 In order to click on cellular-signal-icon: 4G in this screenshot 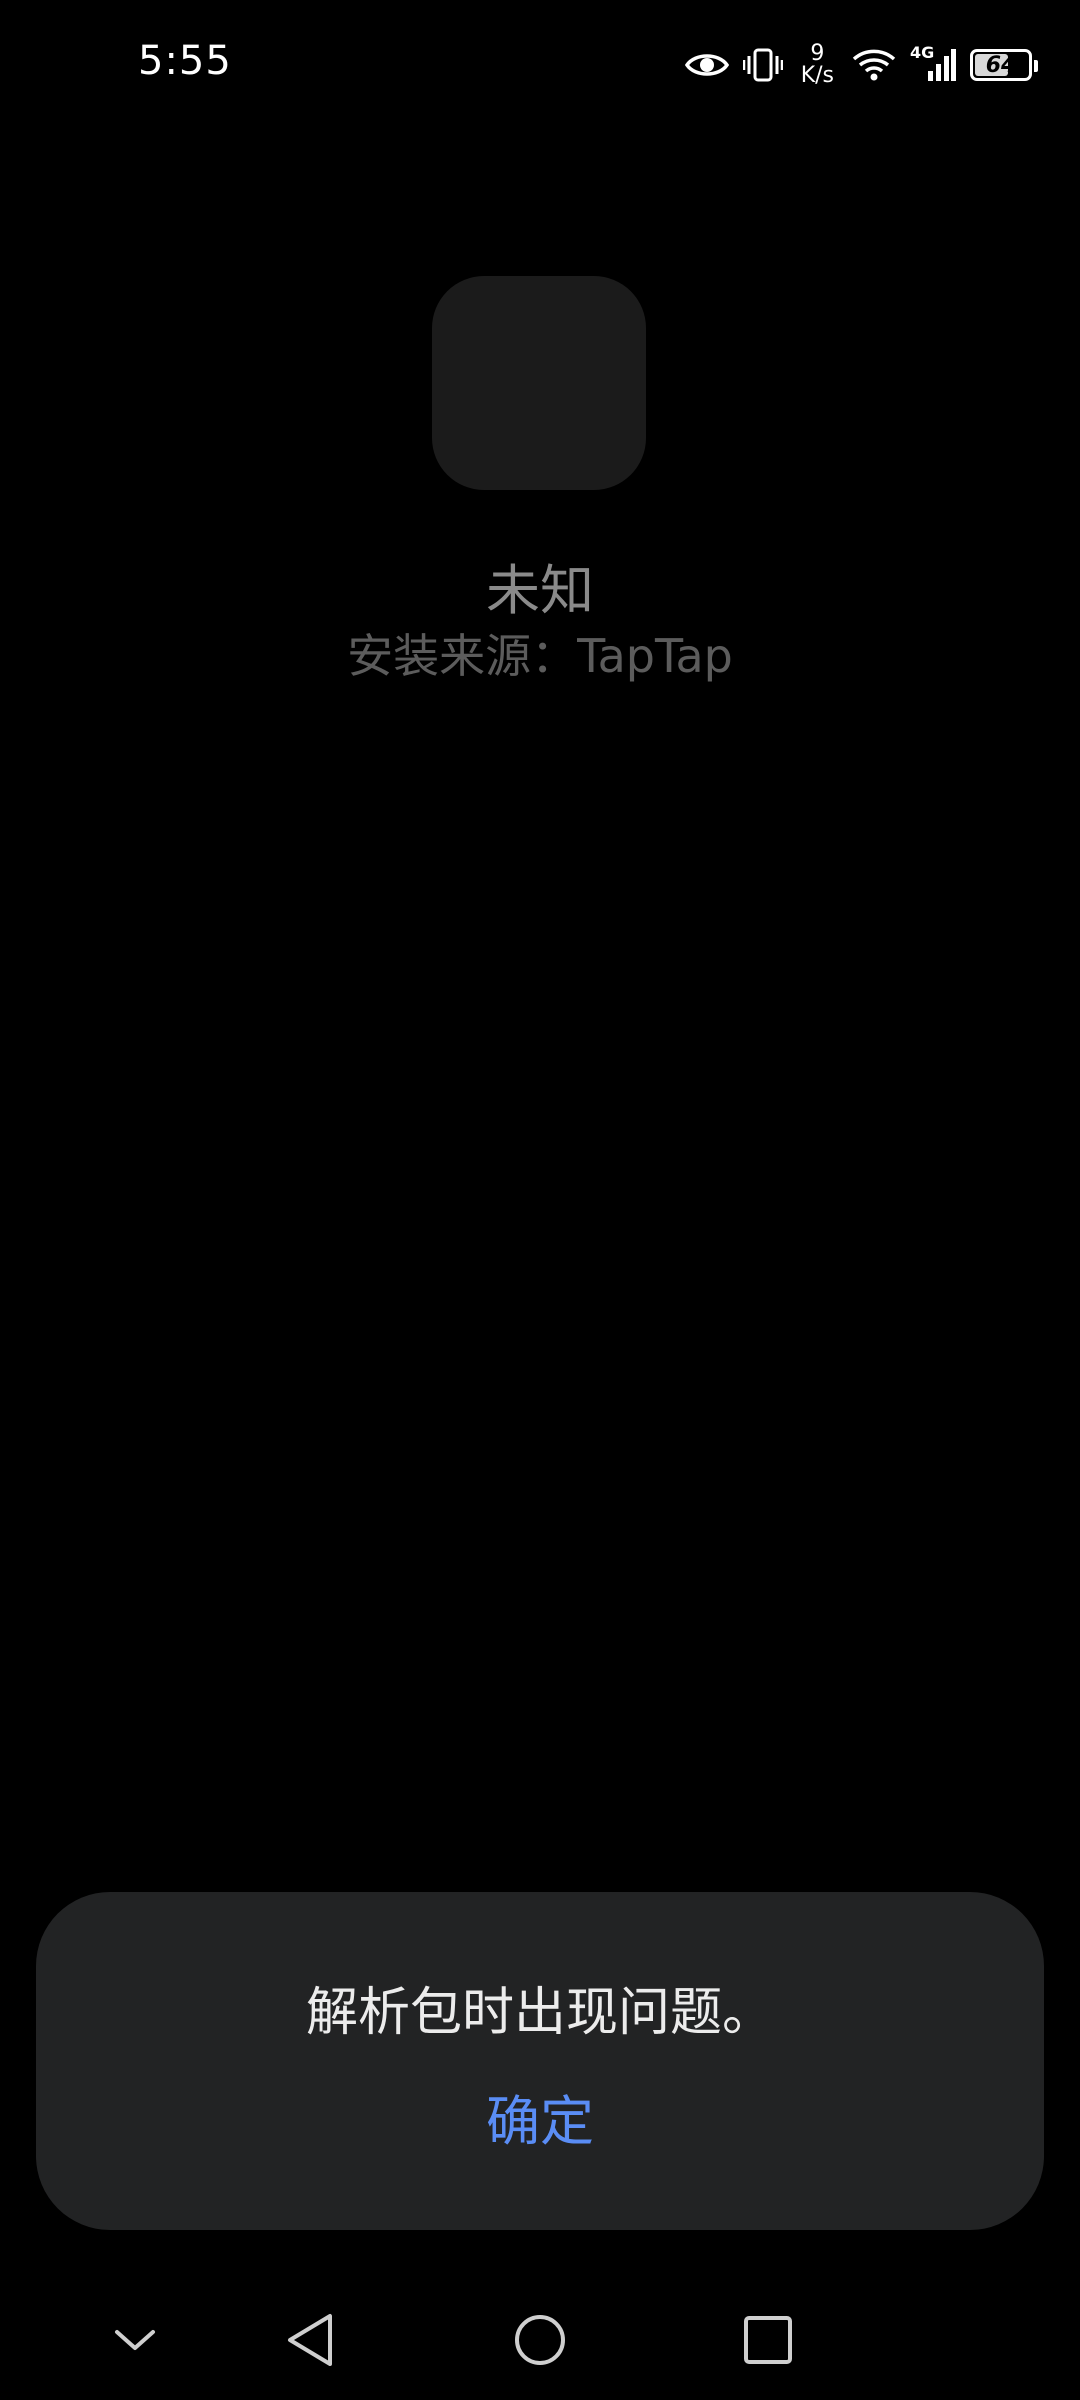, I will do `click(933, 63)`.